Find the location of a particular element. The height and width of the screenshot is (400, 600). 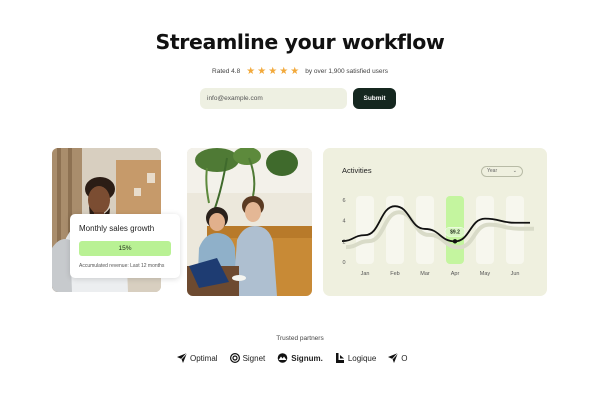

y-tick-label: 6 is located at coordinates (343, 201).